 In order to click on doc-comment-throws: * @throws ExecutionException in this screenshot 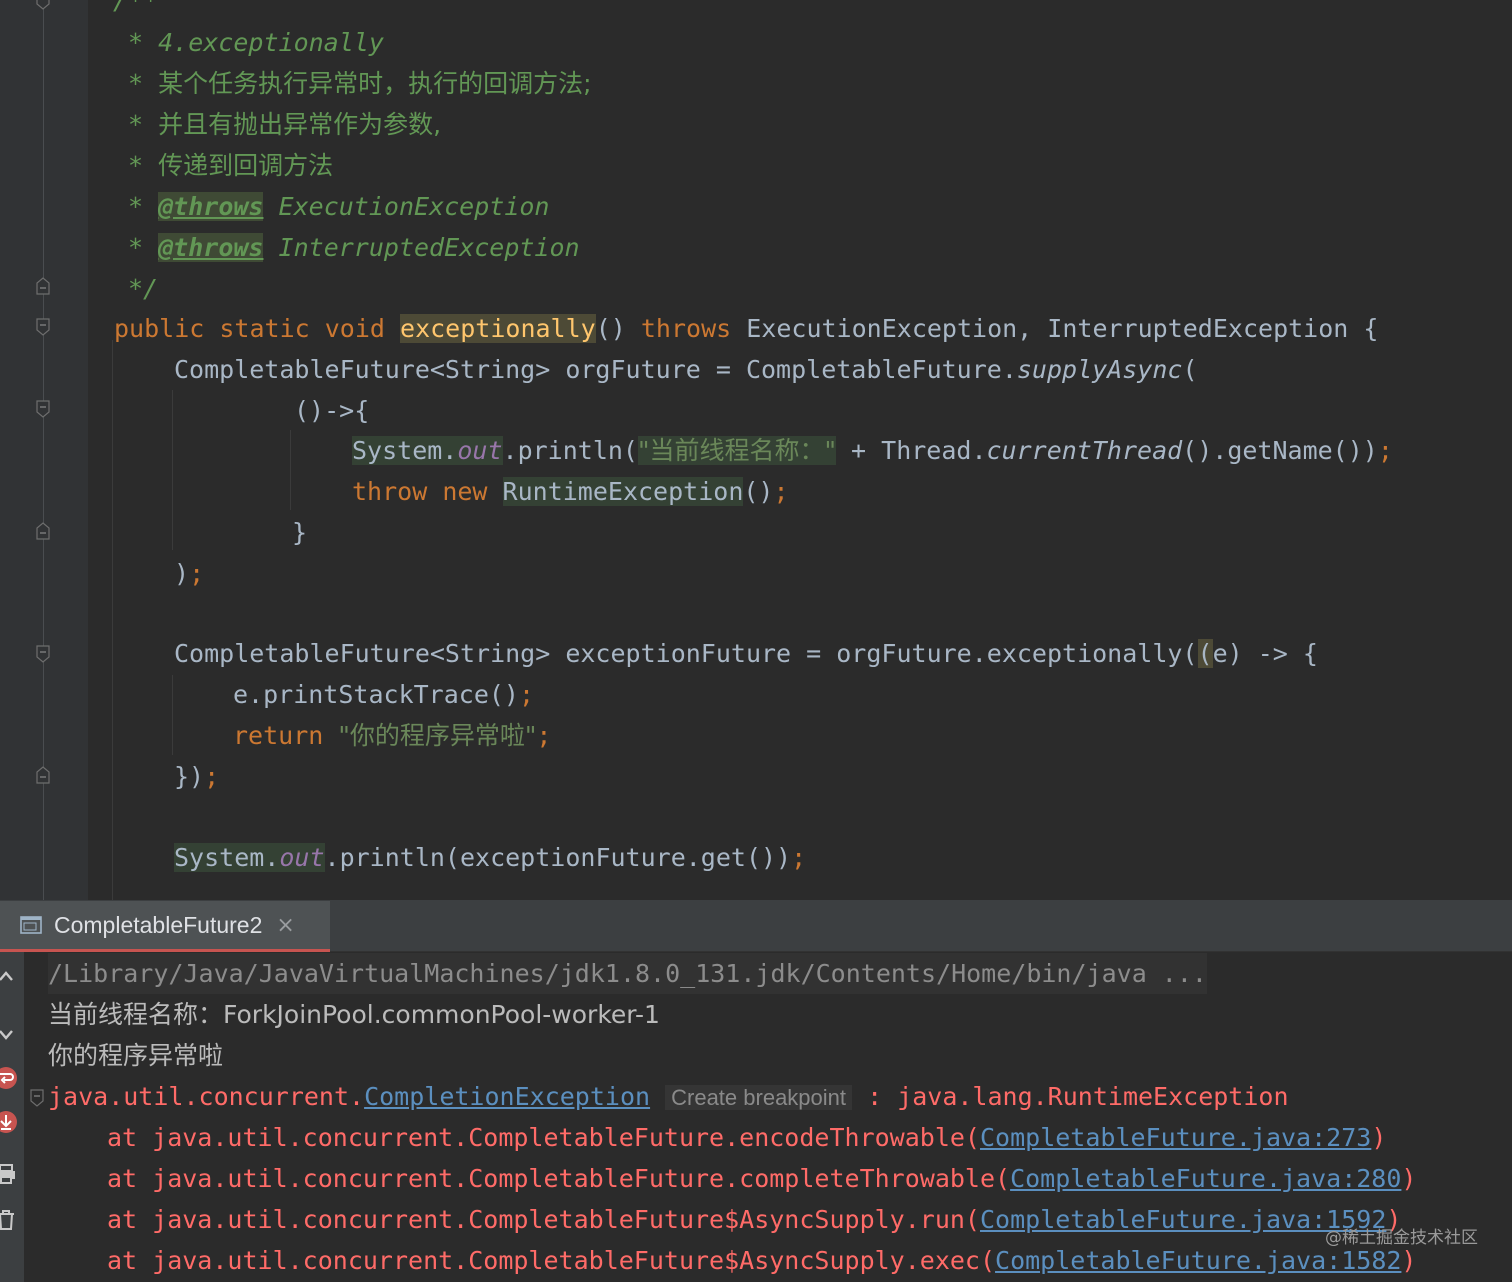, I will do `click(339, 206)`.